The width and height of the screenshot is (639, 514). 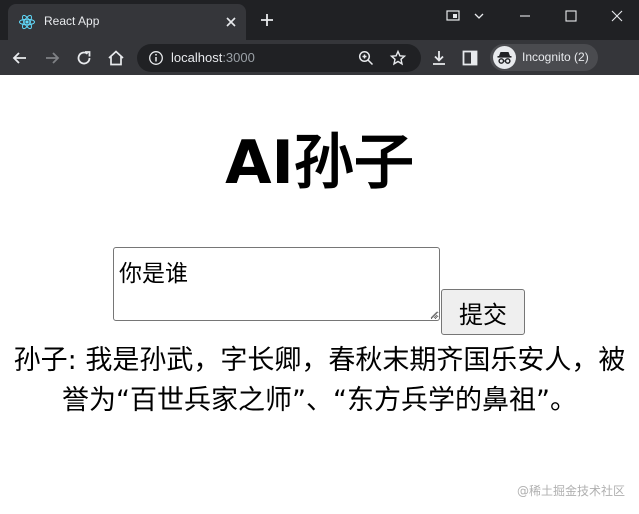 I want to click on home-icon, so click(x=116, y=58).